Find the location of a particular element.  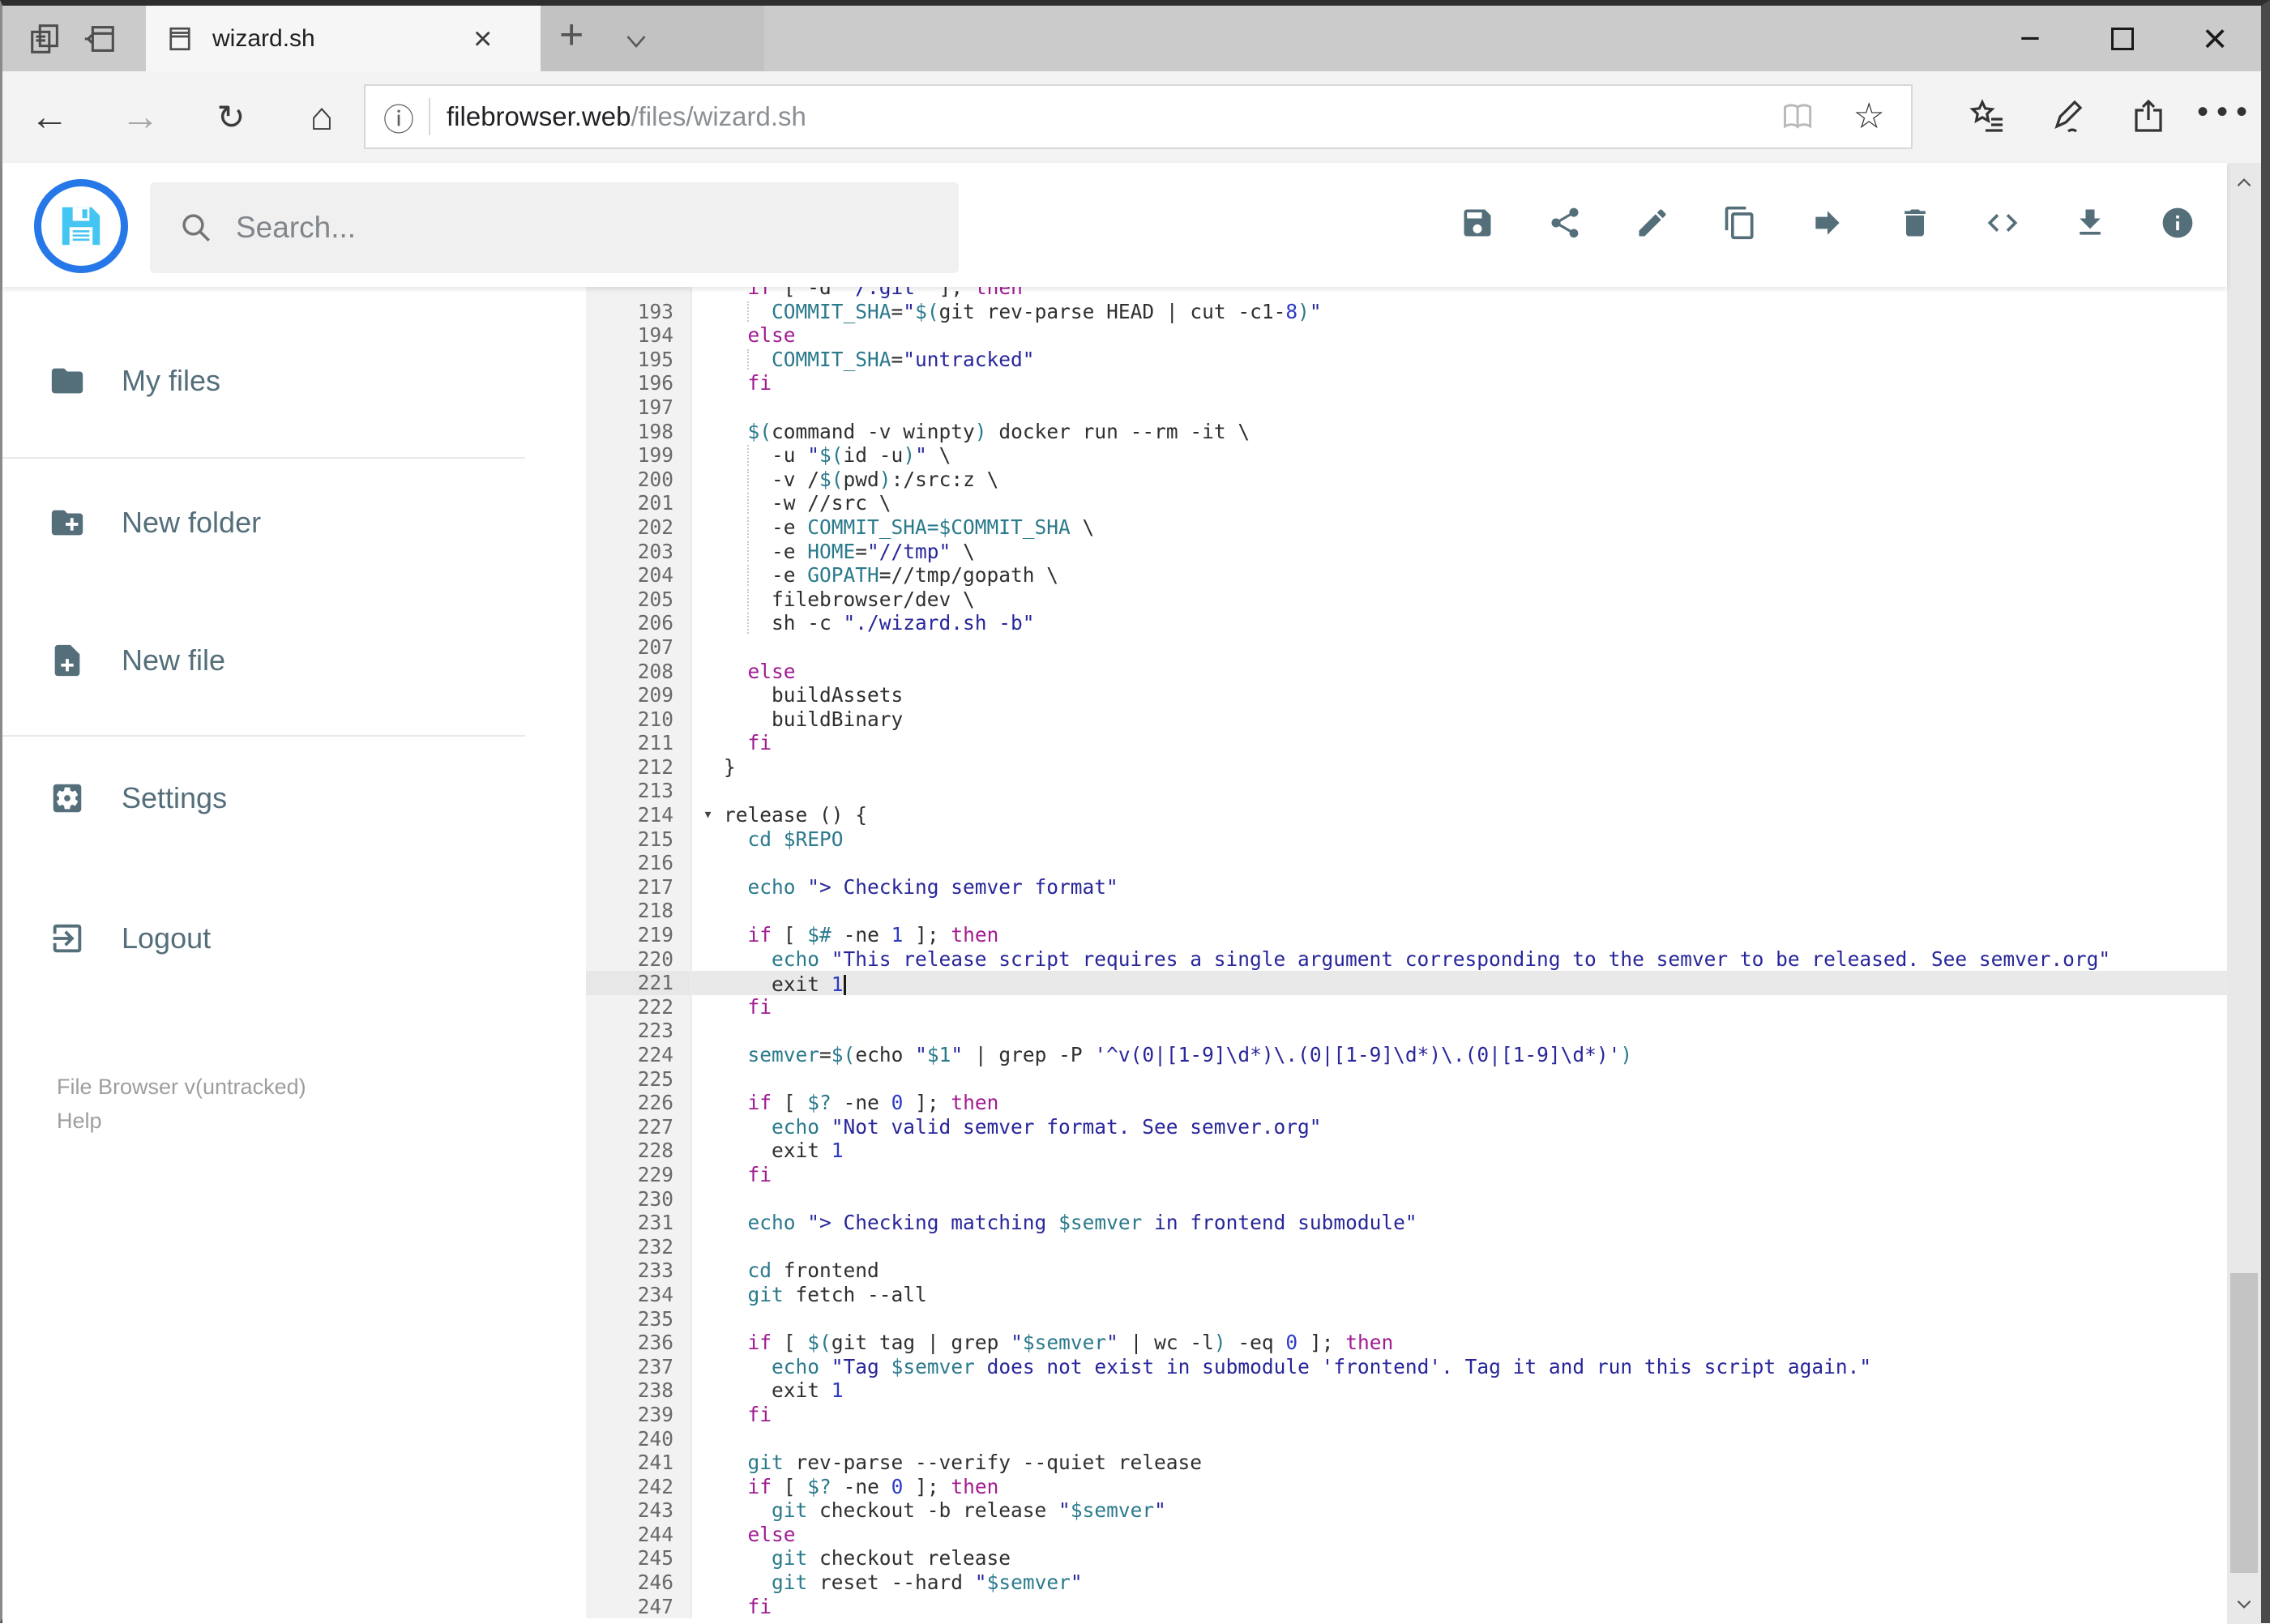

code-text: cd $REPO is located at coordinates (1475, 839).